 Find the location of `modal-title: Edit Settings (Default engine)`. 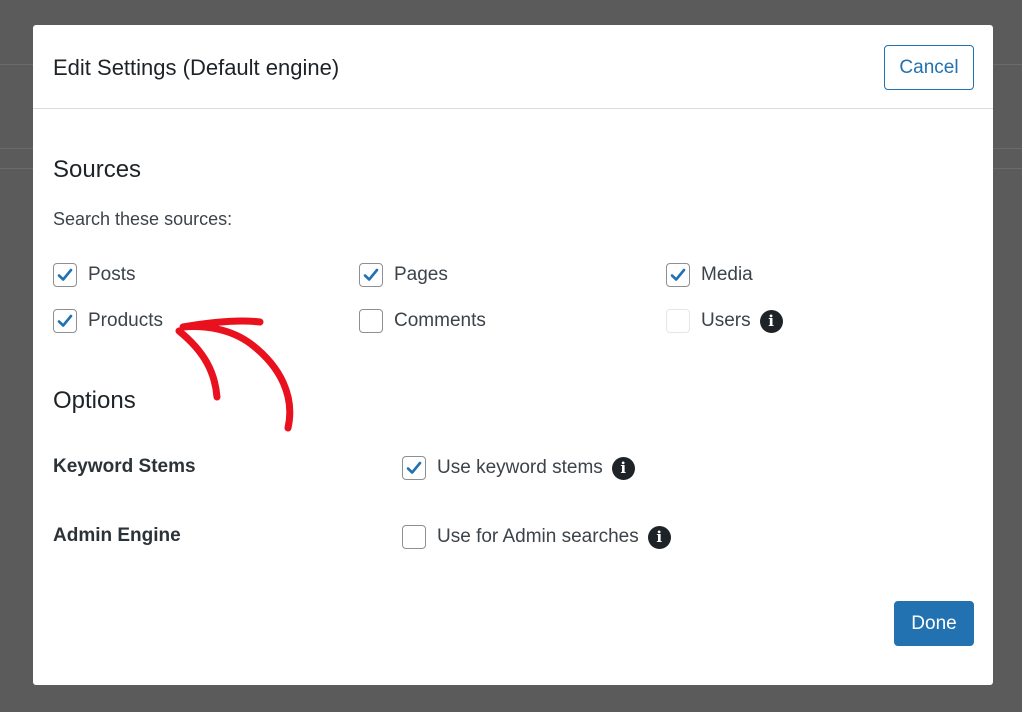

modal-title: Edit Settings (Default engine) is located at coordinates (196, 67).